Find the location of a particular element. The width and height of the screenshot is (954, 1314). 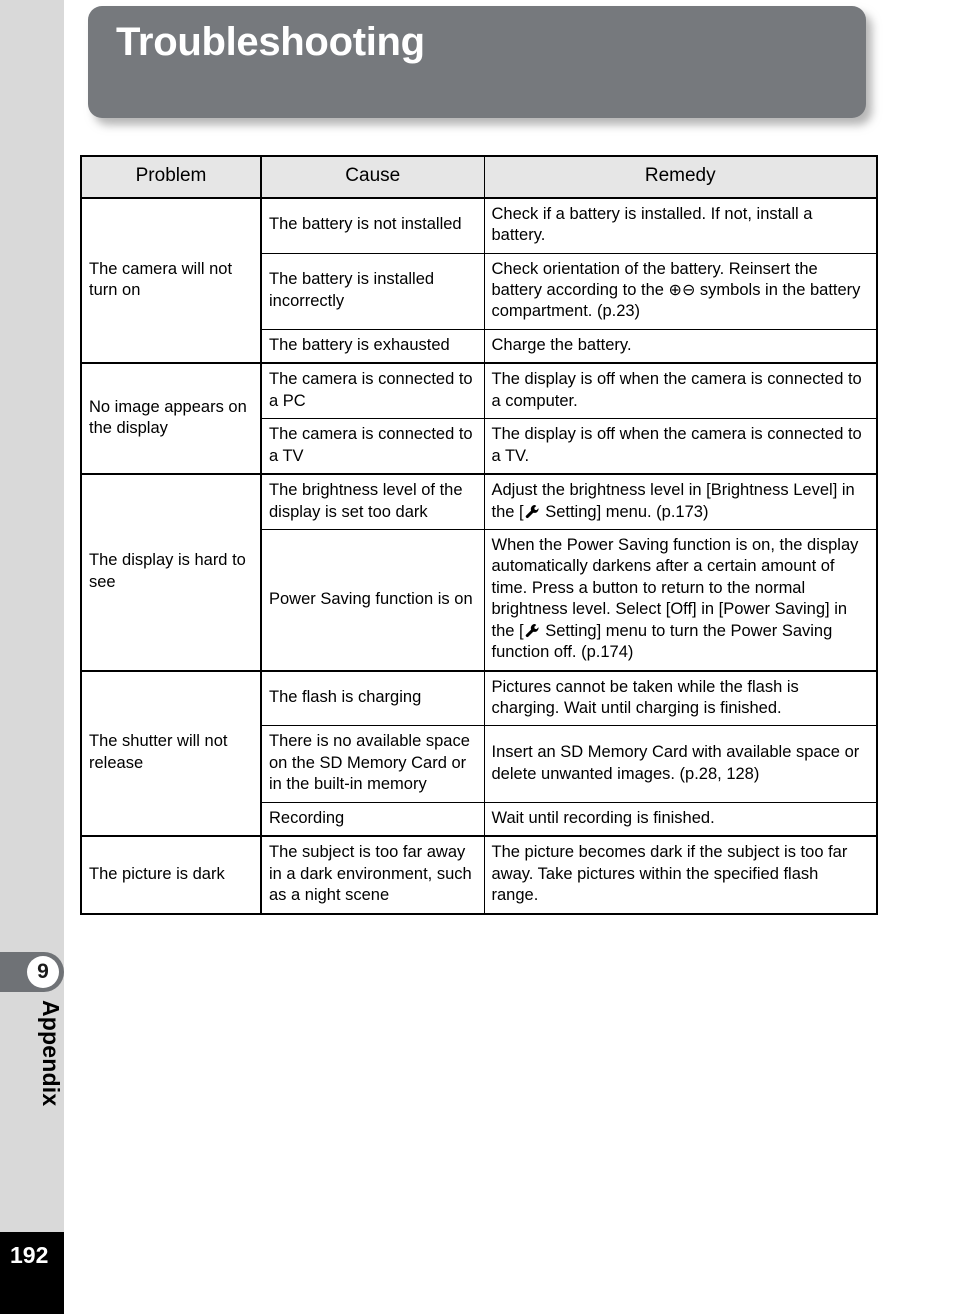

cell-remedy: Wait until recording is finished. is located at coordinates (680, 819).